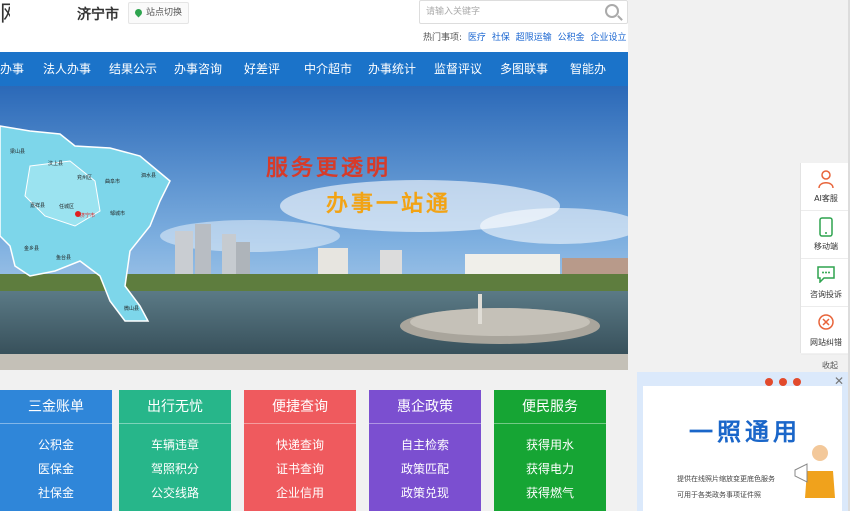  I want to click on nav-item-multi-map: 多图联事, so click(524, 69).